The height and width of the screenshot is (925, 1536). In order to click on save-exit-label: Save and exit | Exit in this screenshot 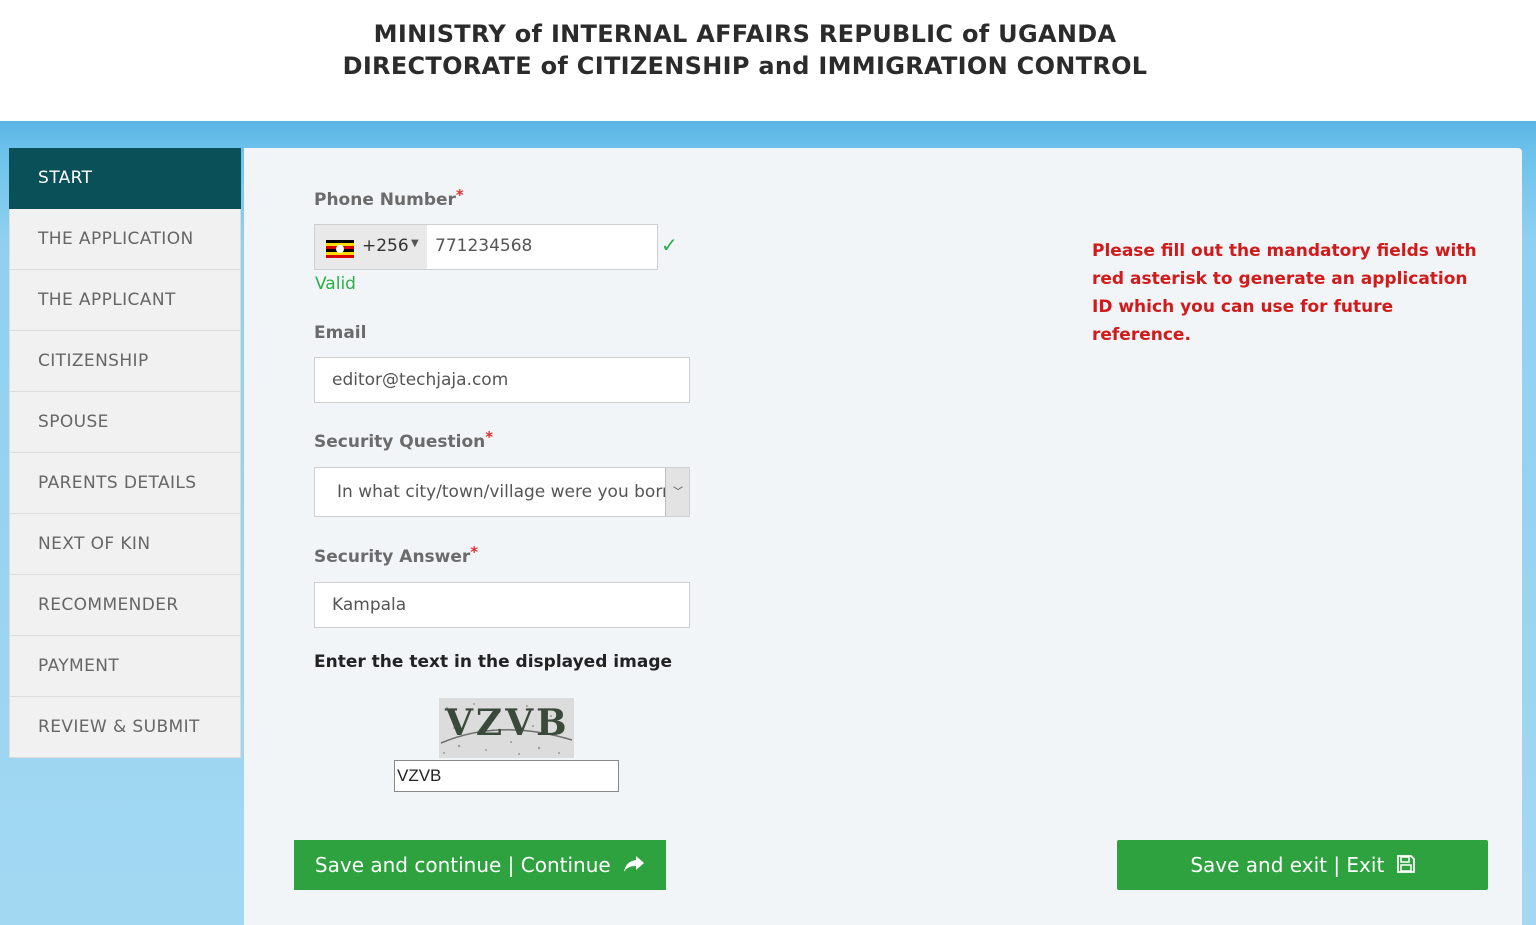, I will do `click(1287, 865)`.